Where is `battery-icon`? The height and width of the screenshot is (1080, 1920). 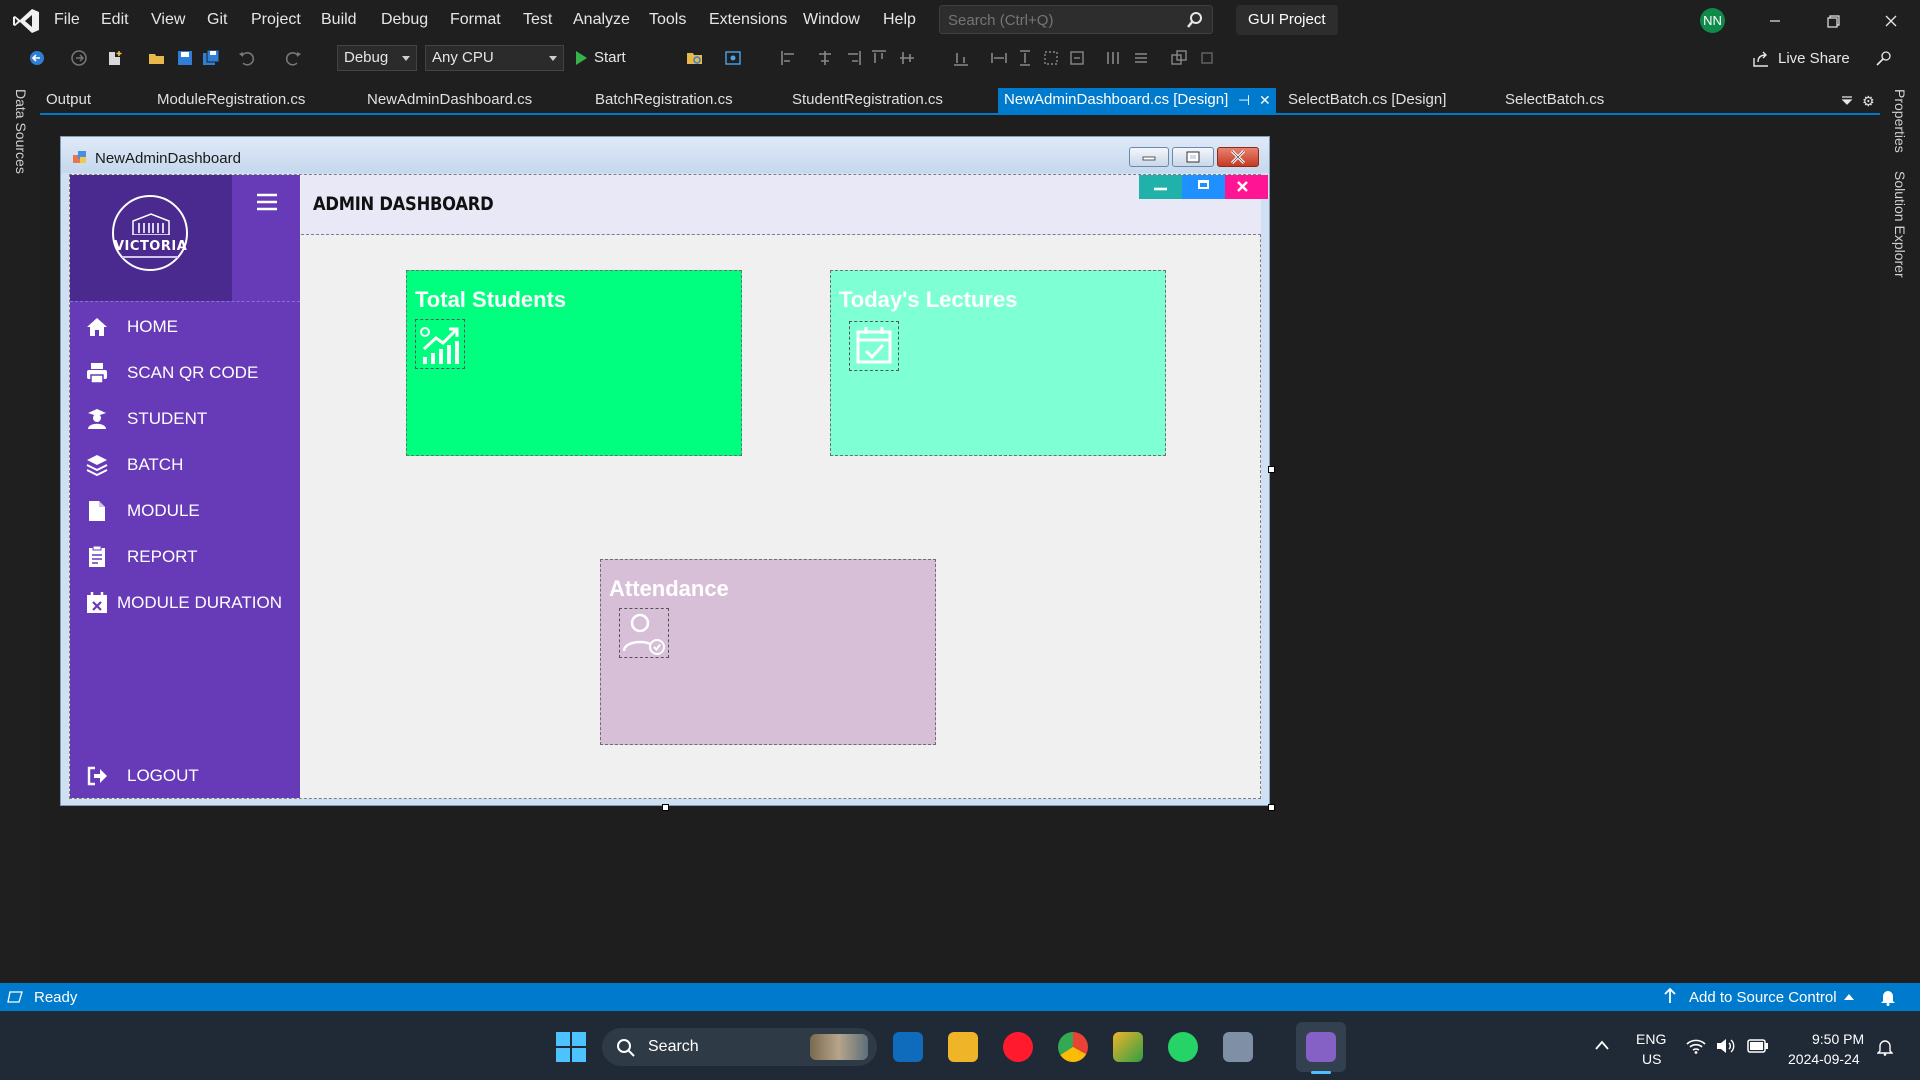
battery-icon is located at coordinates (1758, 1046).